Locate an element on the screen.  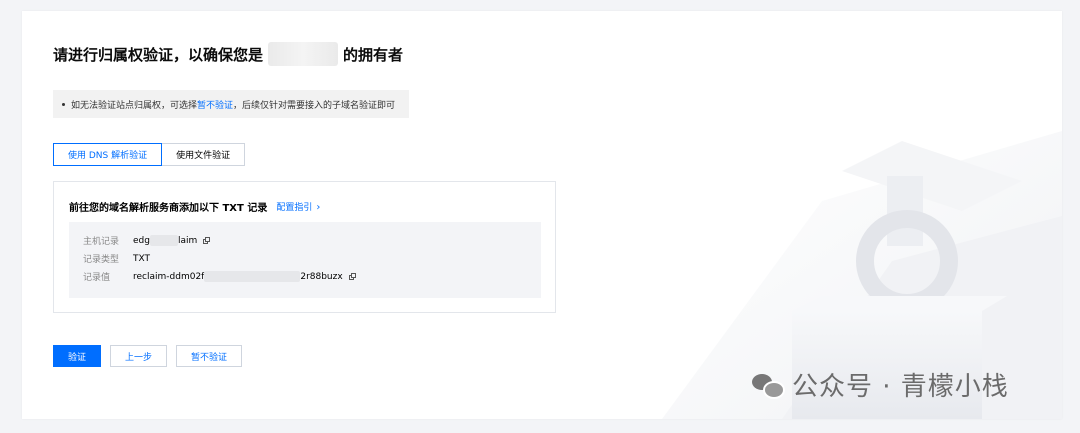
record-label: 记录值 is located at coordinates (97, 278).